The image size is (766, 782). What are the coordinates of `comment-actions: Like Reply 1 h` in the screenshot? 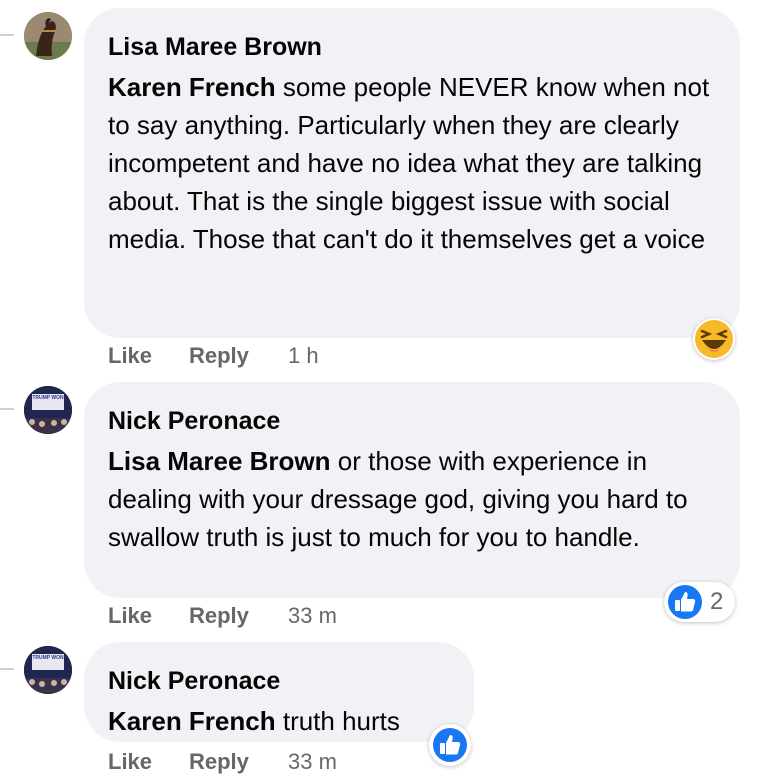 It's located at (258, 356).